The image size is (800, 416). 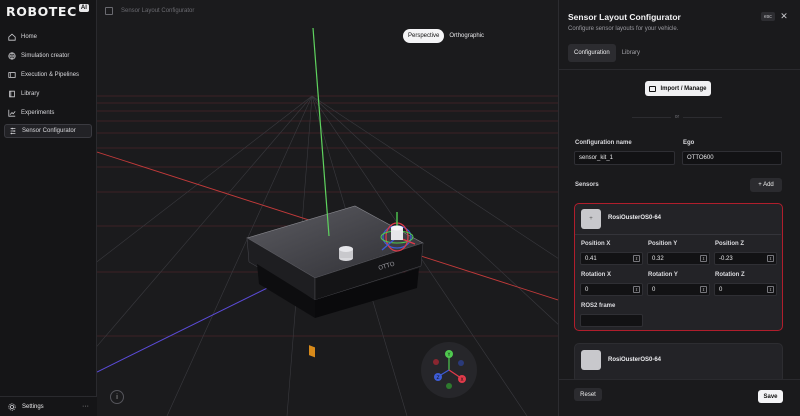 I want to click on sidebar-item-label: Sensor Configurator, so click(x=49, y=131).